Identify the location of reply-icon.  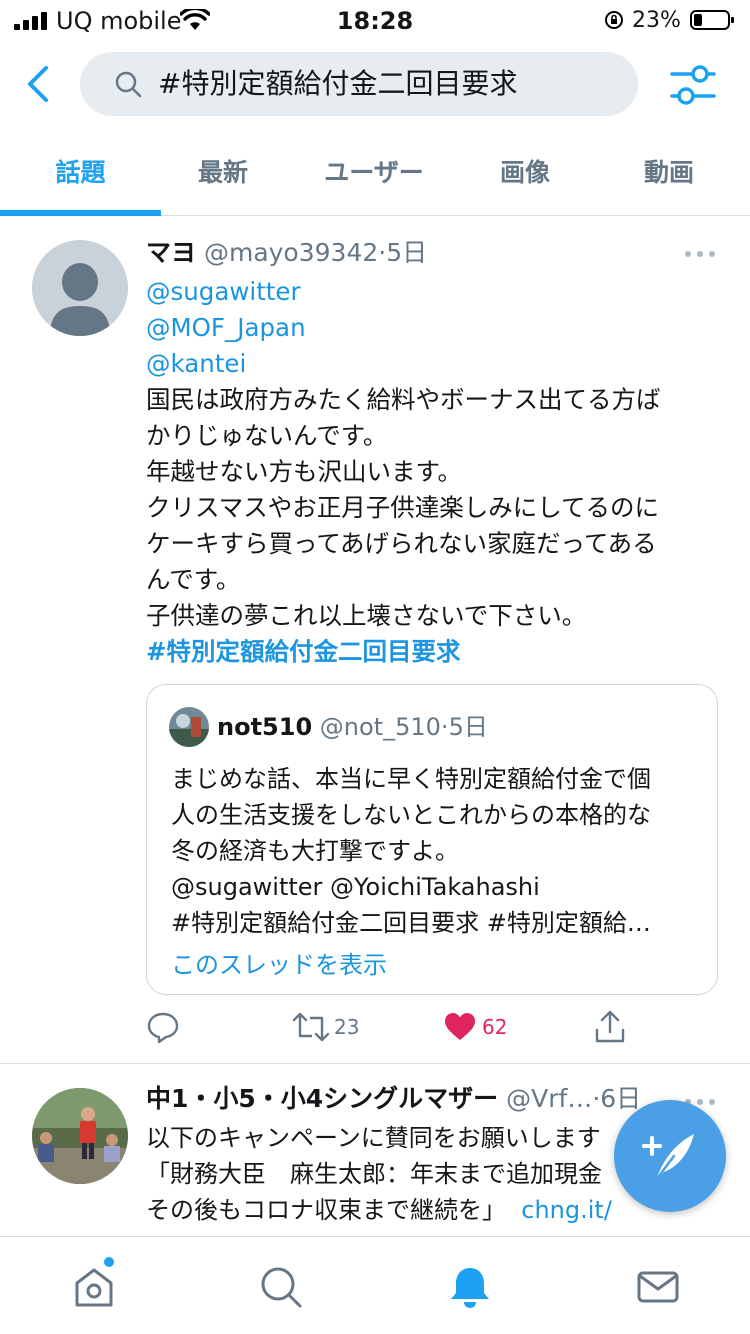
(163, 1028).